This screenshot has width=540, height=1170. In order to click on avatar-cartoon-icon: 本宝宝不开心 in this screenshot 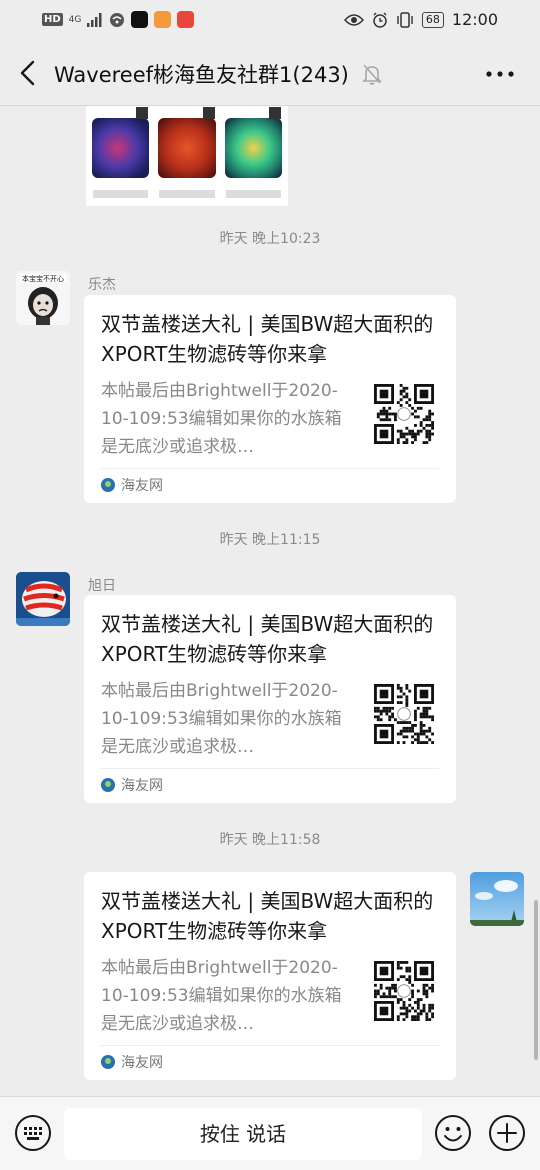, I will do `click(43, 298)`.